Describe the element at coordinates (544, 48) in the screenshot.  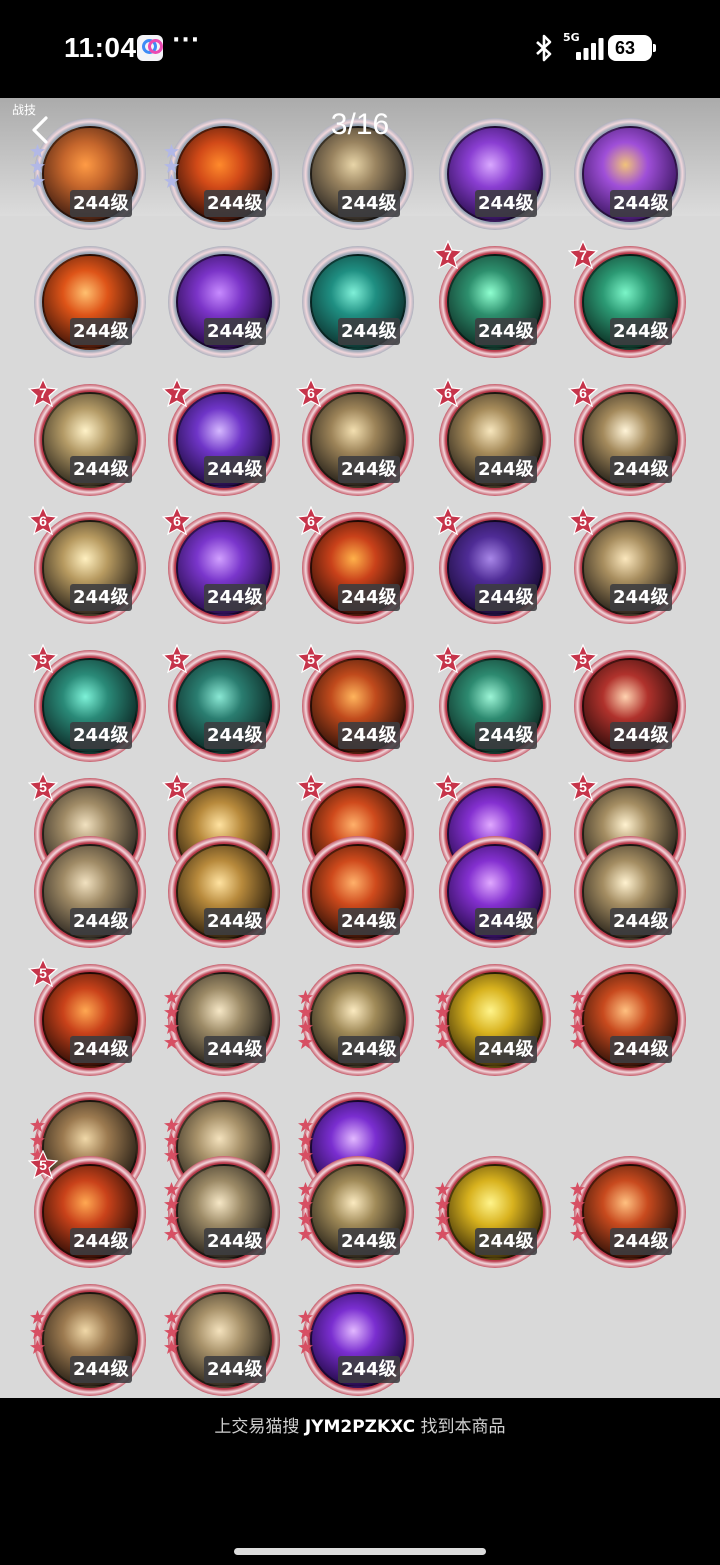
I see `bluetooth-icon` at that location.